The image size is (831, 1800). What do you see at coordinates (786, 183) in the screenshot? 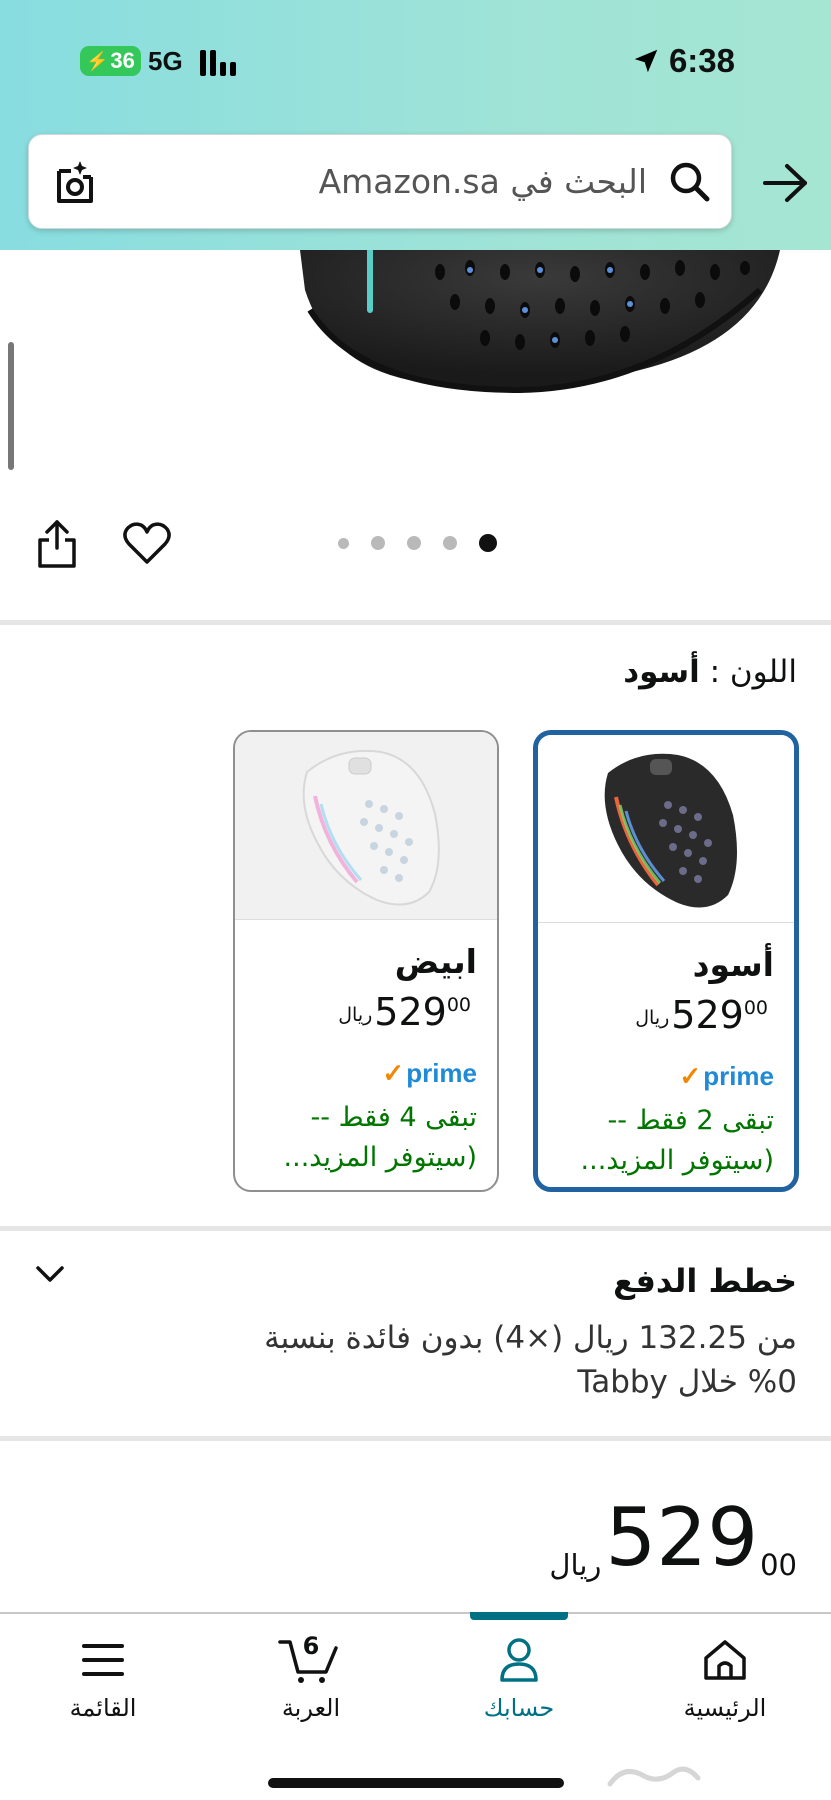
I see `forward-arrow-icon` at bounding box center [786, 183].